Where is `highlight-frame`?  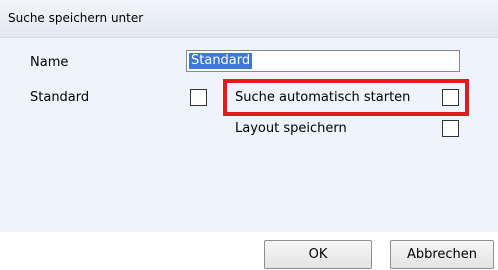
highlight-frame is located at coordinates (346, 97).